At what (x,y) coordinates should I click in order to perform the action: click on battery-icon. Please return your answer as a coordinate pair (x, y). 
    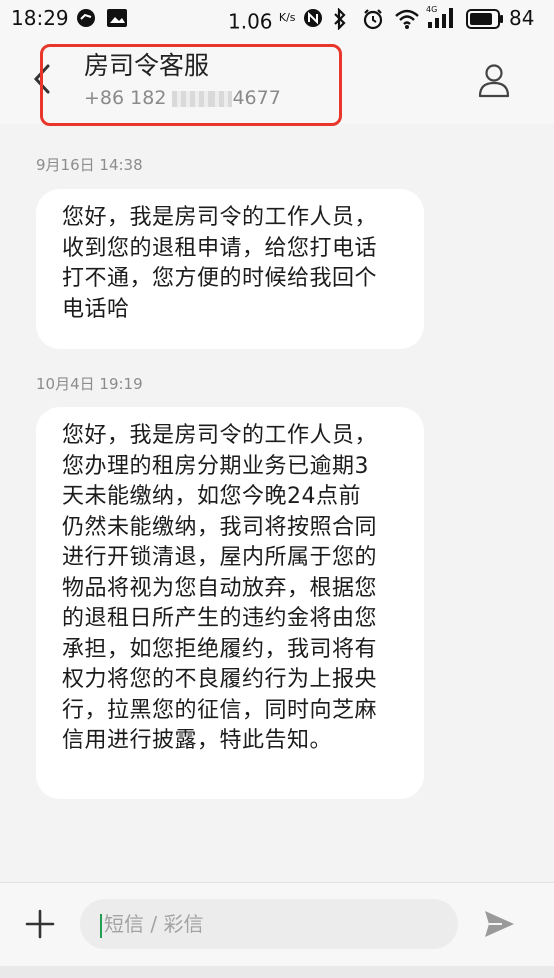
    Looking at the image, I should click on (485, 21).